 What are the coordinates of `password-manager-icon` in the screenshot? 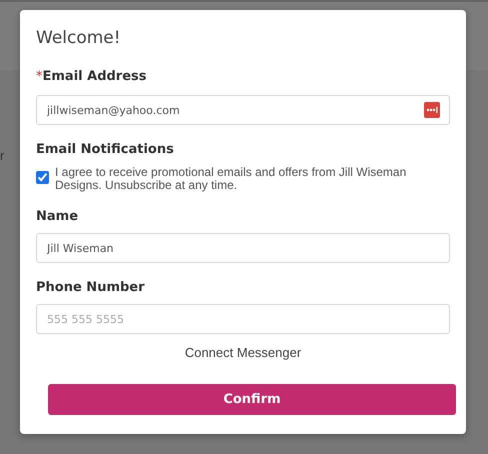 It's located at (432, 110).